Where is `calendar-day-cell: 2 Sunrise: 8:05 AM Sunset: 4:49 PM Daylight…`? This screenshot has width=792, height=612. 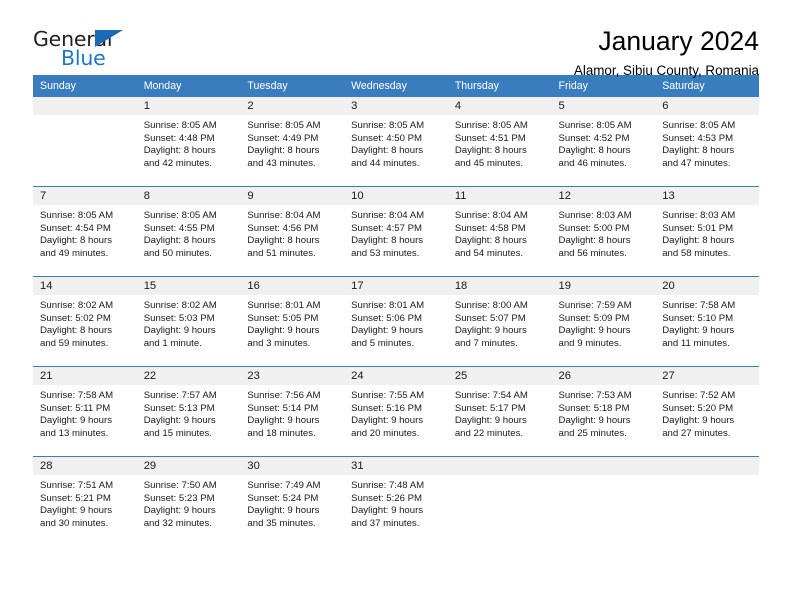
calendar-day-cell: 2 Sunrise: 8:05 AM Sunset: 4:49 PM Daylight… is located at coordinates (292, 142).